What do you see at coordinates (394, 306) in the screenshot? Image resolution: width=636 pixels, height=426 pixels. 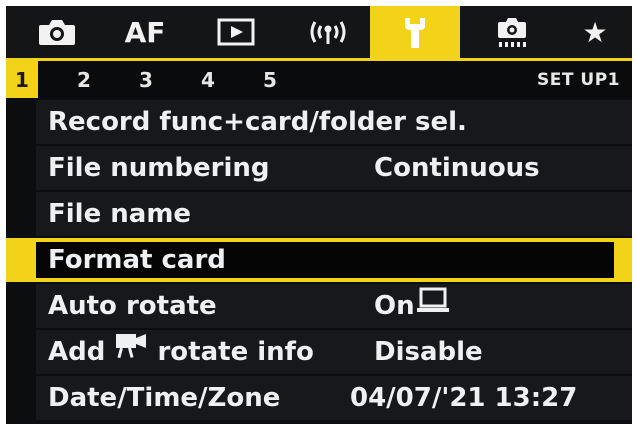 I see `menu-item-value: On` at bounding box center [394, 306].